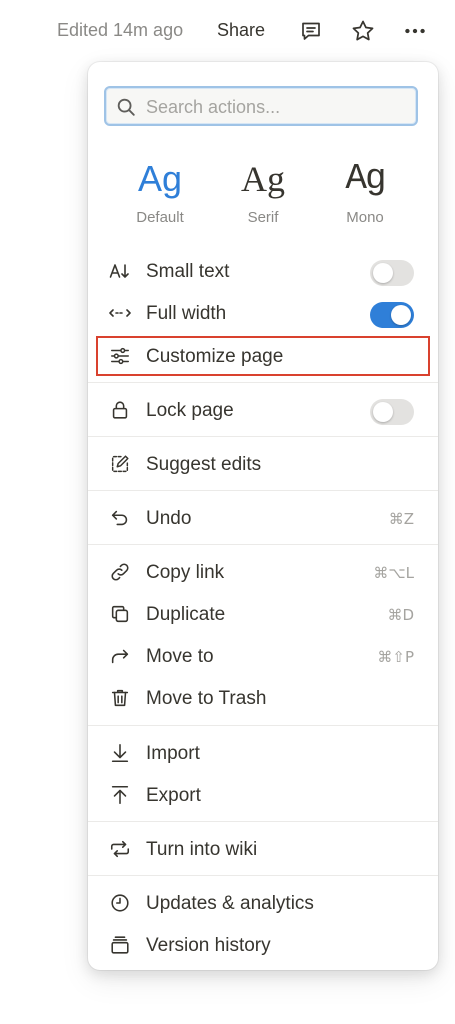 Image resolution: width=455 pixels, height=1024 pixels. What do you see at coordinates (180, 656) in the screenshot?
I see `menu-item-label: Move to` at bounding box center [180, 656].